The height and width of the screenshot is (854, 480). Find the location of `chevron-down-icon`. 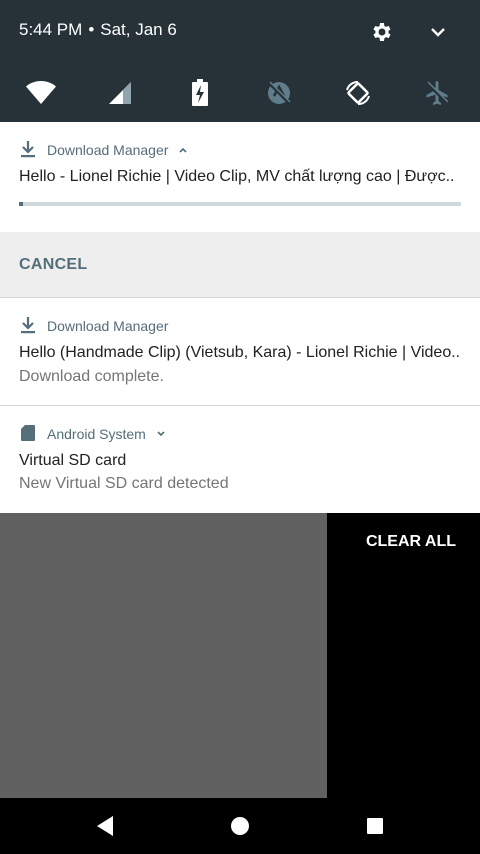

chevron-down-icon is located at coordinates (161, 434).